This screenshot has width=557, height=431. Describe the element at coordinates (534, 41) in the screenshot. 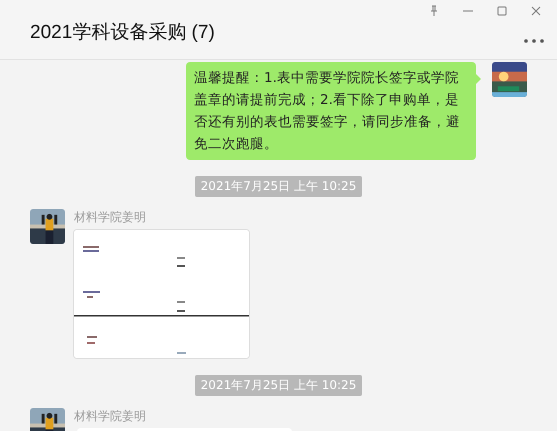

I see `more-icon` at that location.